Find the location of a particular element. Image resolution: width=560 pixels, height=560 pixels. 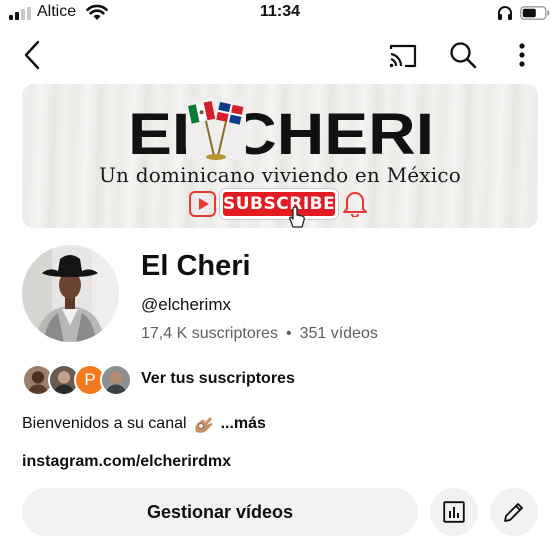

banner-play-icon is located at coordinates (202, 204).